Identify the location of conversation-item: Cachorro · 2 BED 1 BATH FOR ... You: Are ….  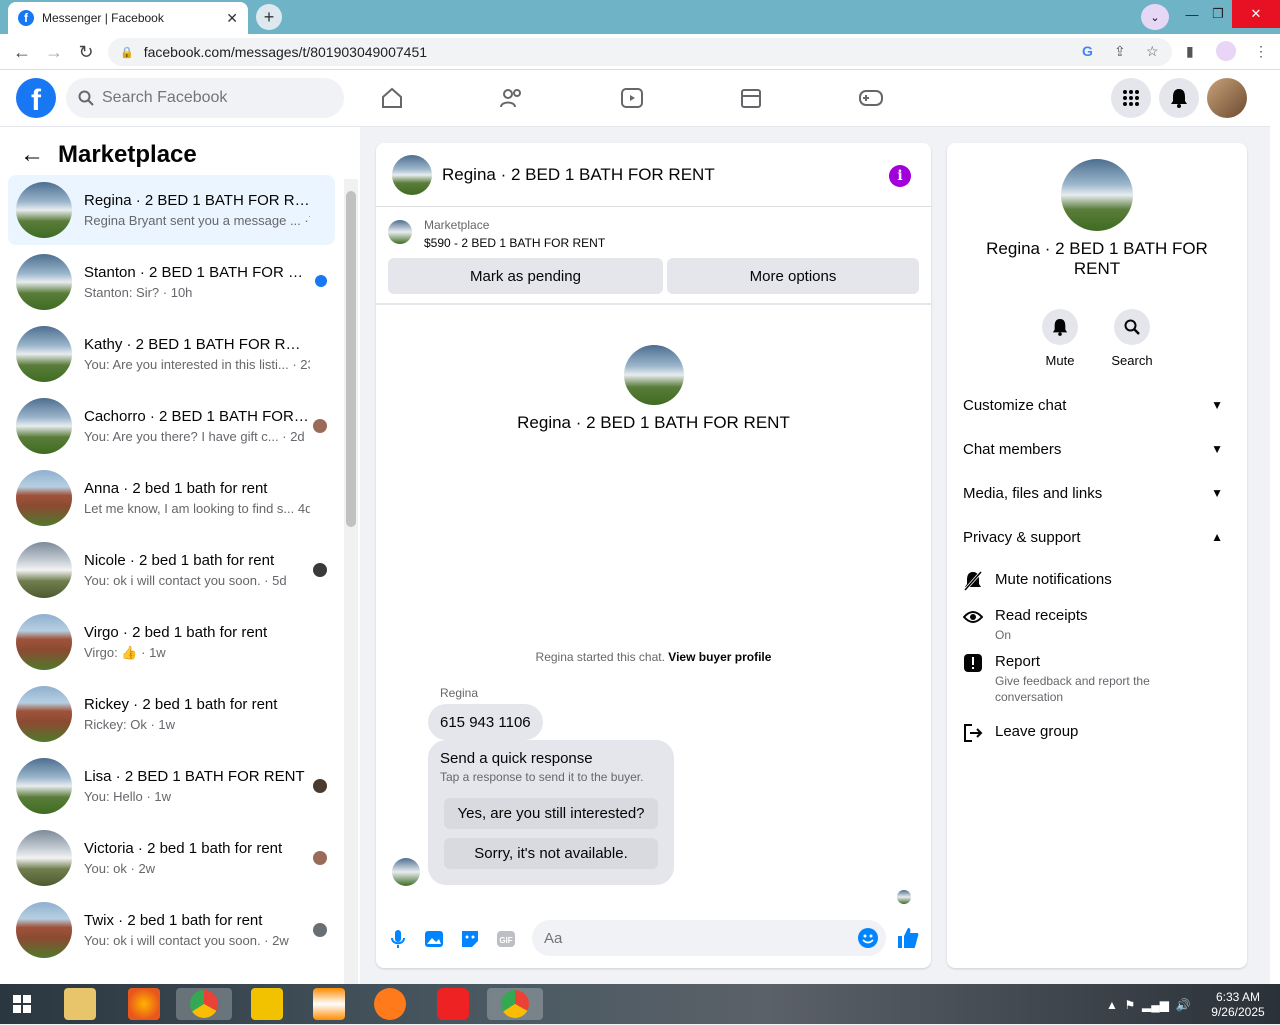
(171, 426).